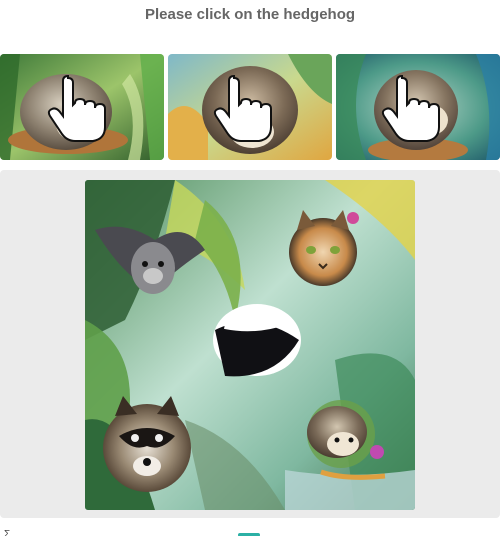  Describe the element at coordinates (250, 531) in the screenshot. I see `footer-bar: Σ` at that location.